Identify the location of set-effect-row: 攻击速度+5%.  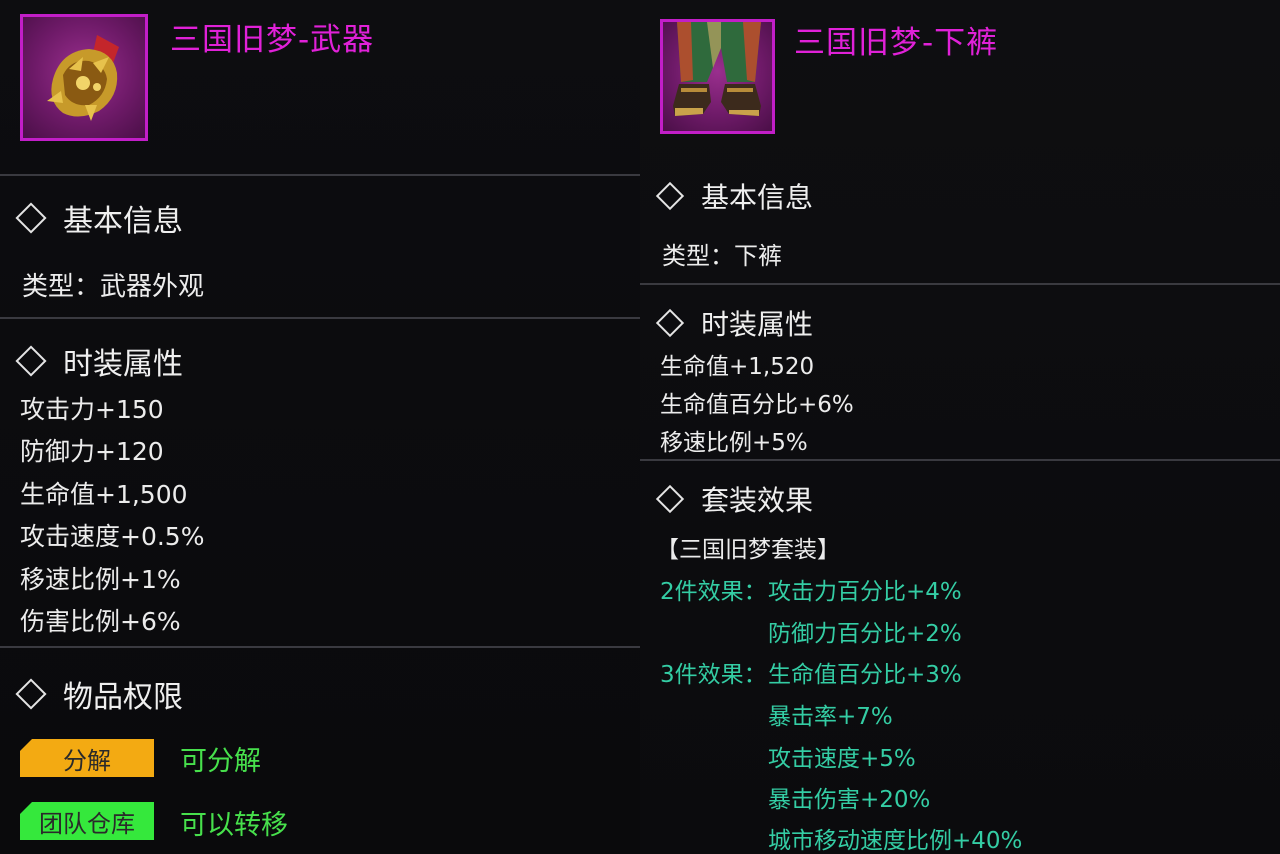
(842, 759).